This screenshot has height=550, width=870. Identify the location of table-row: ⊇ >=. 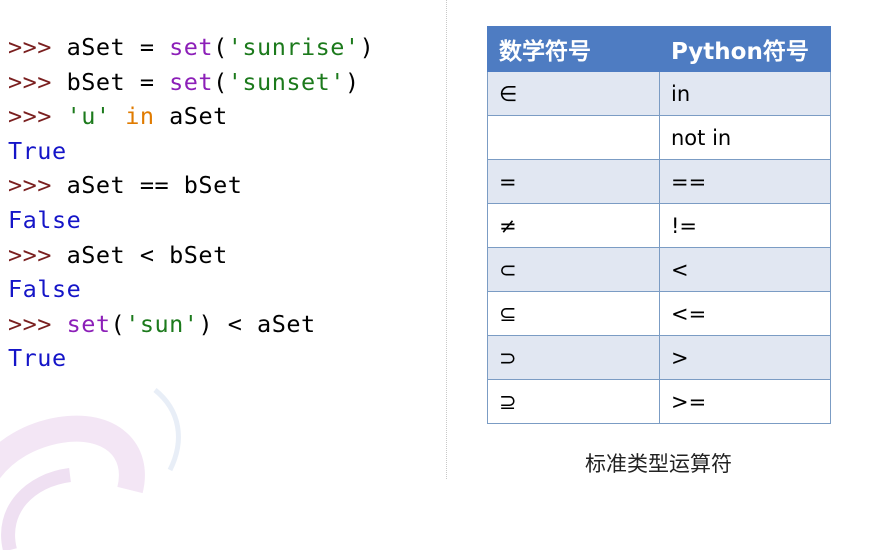
(659, 401).